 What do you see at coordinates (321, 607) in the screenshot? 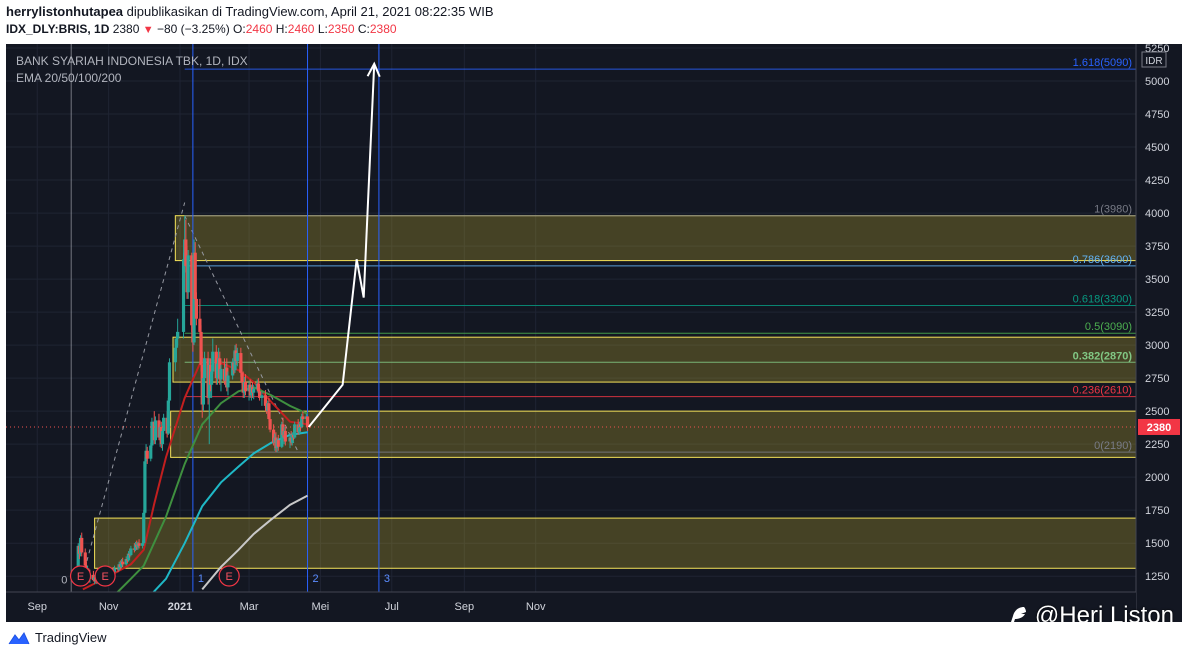
I see `time-tick-label: Mei` at bounding box center [321, 607].